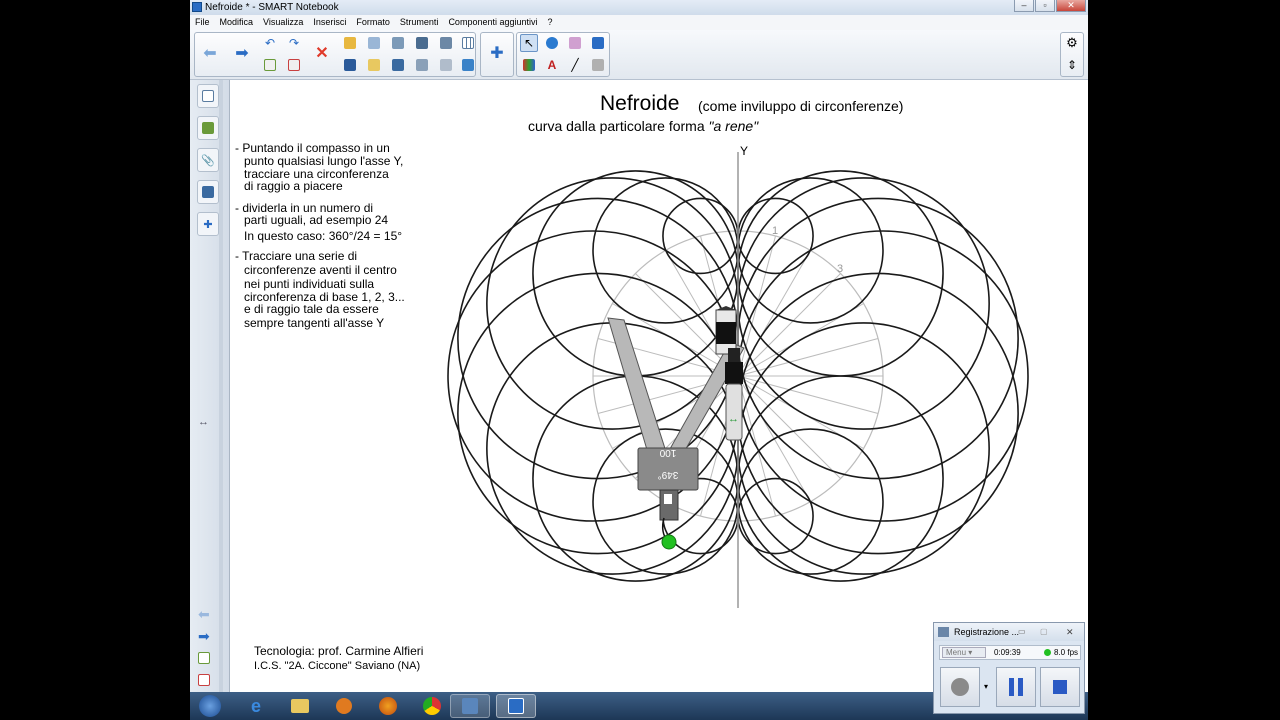  Describe the element at coordinates (208, 192) in the screenshot. I see `properties-tab` at that location.